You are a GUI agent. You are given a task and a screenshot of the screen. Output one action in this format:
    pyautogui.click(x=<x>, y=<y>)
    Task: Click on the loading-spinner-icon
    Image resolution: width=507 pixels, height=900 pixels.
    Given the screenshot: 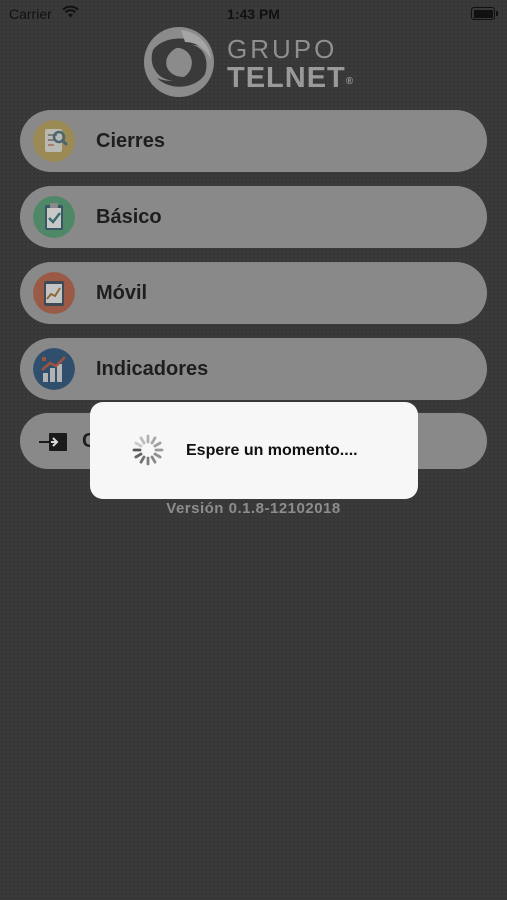 What is the action you would take?
    pyautogui.click(x=148, y=450)
    